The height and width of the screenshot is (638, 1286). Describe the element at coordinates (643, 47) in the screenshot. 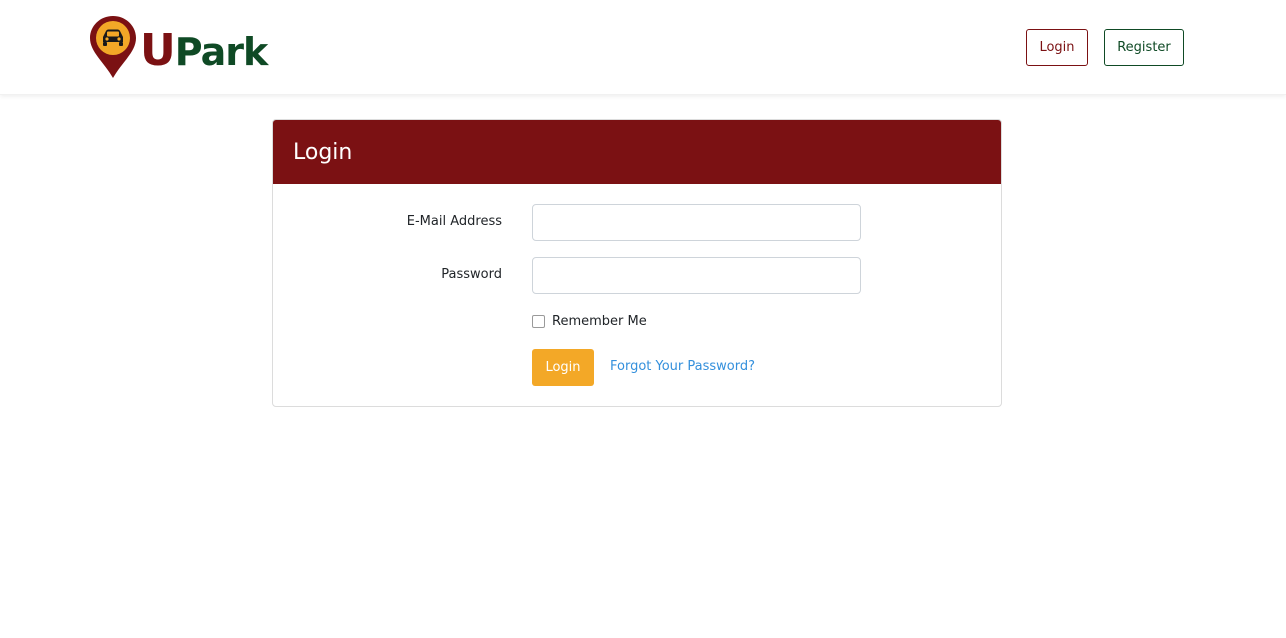

I see `navbar: UPark Login Register` at that location.